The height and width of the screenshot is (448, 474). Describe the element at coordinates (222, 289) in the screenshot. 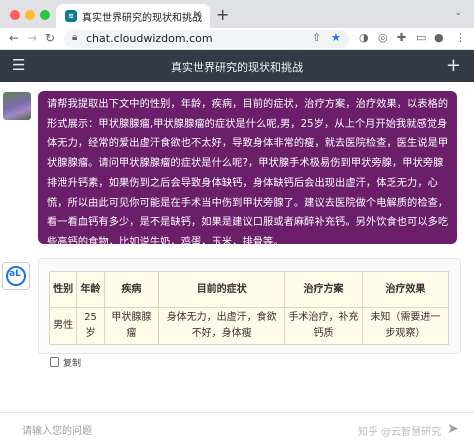

I see `table-header-cell: 目前的症状` at that location.